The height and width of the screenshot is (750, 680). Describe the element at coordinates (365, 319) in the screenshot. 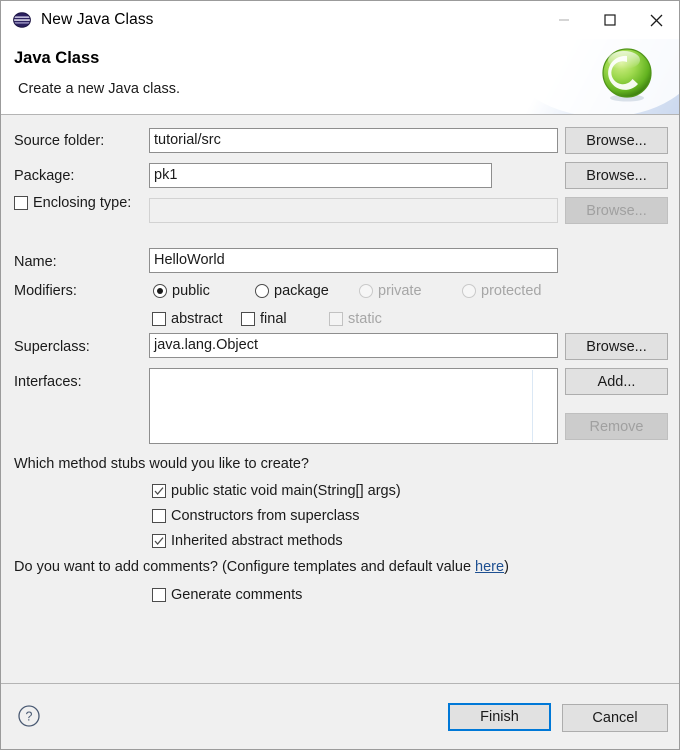

I see `modifier-checkbox-static-label: static` at that location.